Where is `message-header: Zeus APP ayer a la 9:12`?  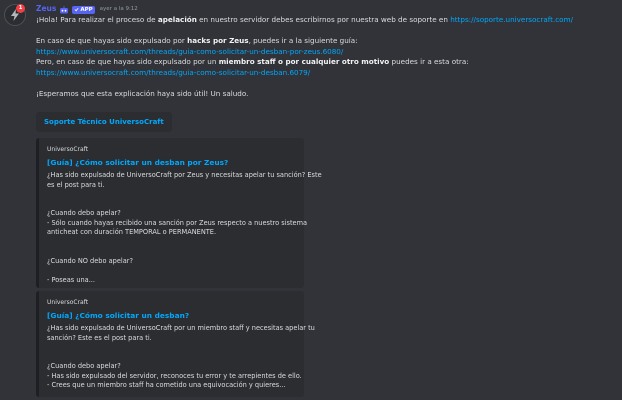 message-header: Zeus APP ayer a la 9:12 is located at coordinates (87, 9).